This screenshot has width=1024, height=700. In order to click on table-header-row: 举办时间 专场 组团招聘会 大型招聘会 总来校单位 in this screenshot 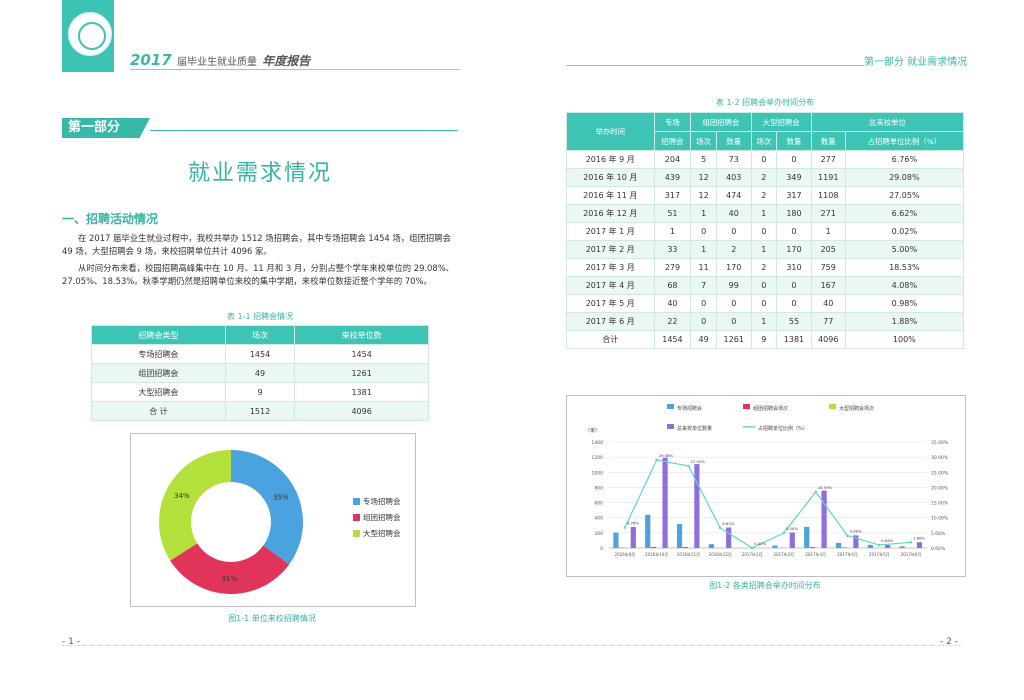, I will do `click(765, 131)`.